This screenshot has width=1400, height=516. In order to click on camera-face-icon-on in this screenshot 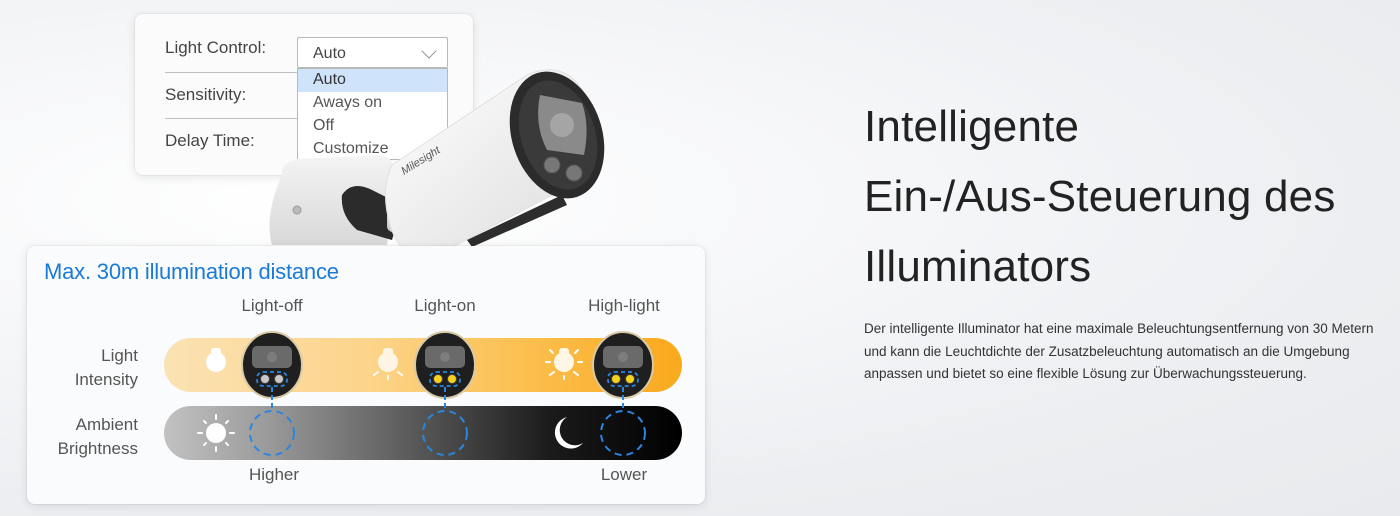, I will do `click(445, 393)`.